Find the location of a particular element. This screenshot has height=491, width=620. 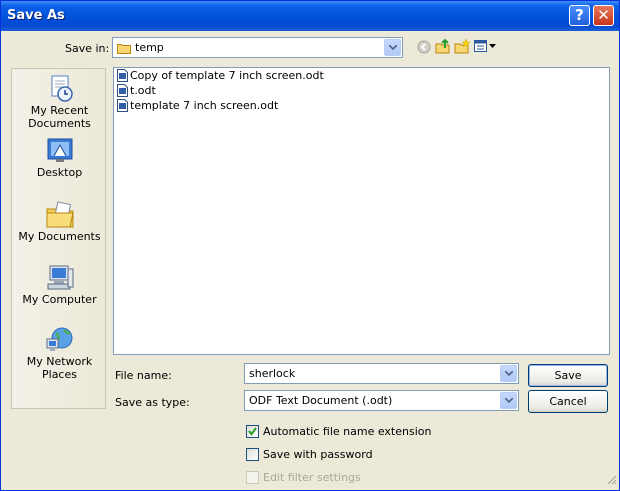

place-label: My Documents is located at coordinates (59, 236).